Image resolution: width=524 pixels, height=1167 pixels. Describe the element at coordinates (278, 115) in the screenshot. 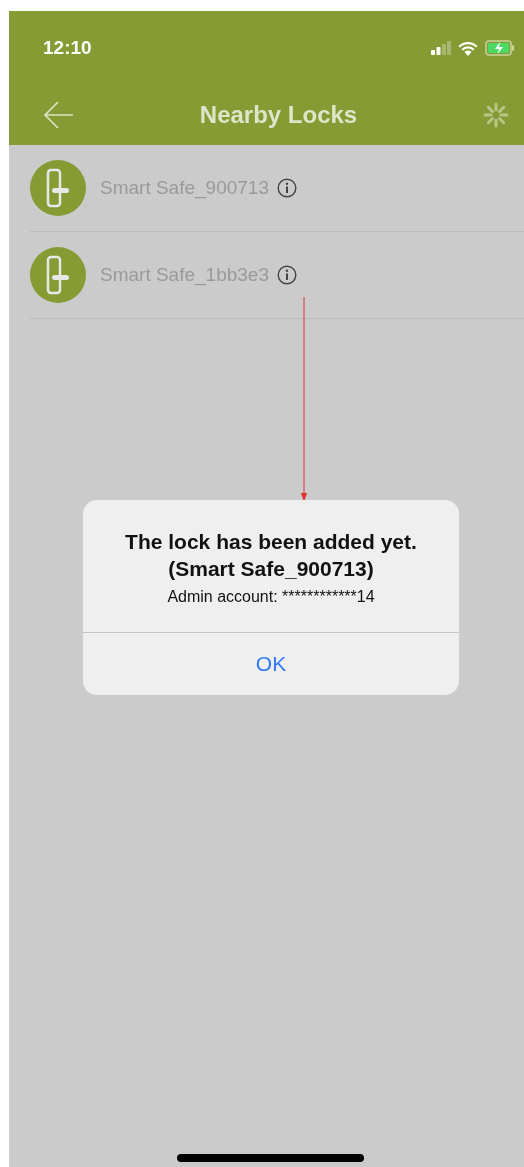

I see `screen-title: Nearby Locks` at that location.